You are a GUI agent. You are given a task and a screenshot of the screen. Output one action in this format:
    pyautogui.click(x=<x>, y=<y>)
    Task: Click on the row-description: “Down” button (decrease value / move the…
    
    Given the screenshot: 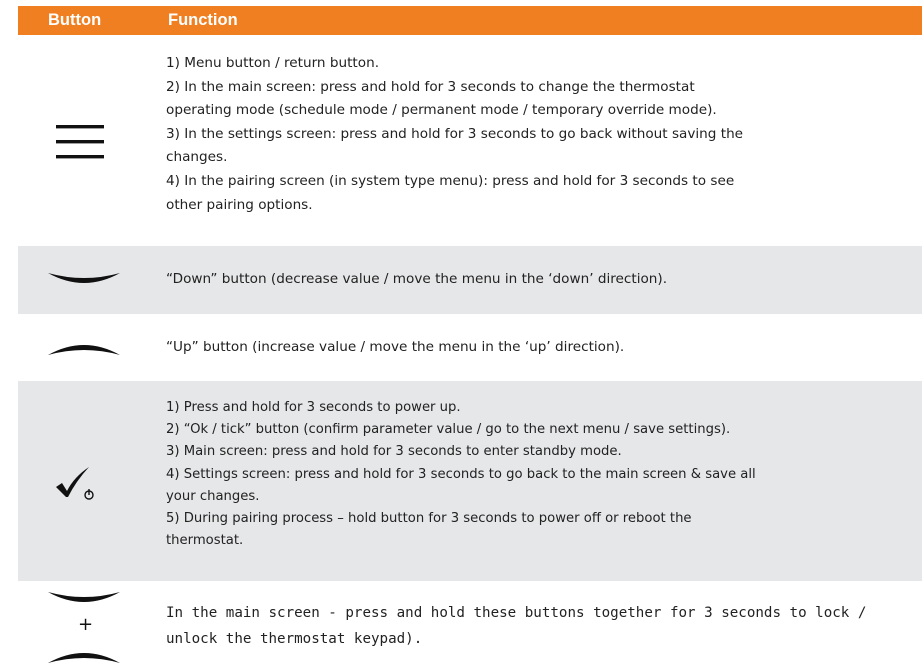 What is the action you would take?
    pyautogui.click(x=416, y=280)
    